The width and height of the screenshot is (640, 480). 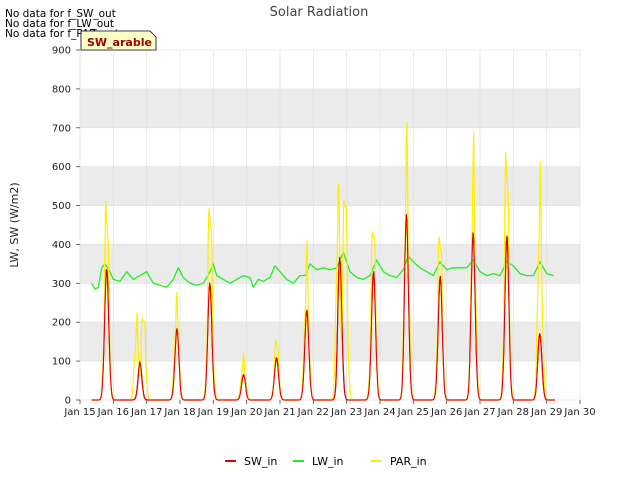 What do you see at coordinates (579, 412) in the screenshot?
I see `x-tick-label: Jan 30` at bounding box center [579, 412].